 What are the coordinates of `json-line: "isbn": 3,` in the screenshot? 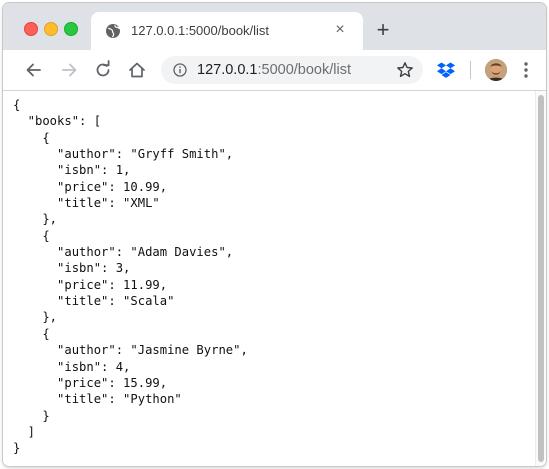 It's located at (72, 268).